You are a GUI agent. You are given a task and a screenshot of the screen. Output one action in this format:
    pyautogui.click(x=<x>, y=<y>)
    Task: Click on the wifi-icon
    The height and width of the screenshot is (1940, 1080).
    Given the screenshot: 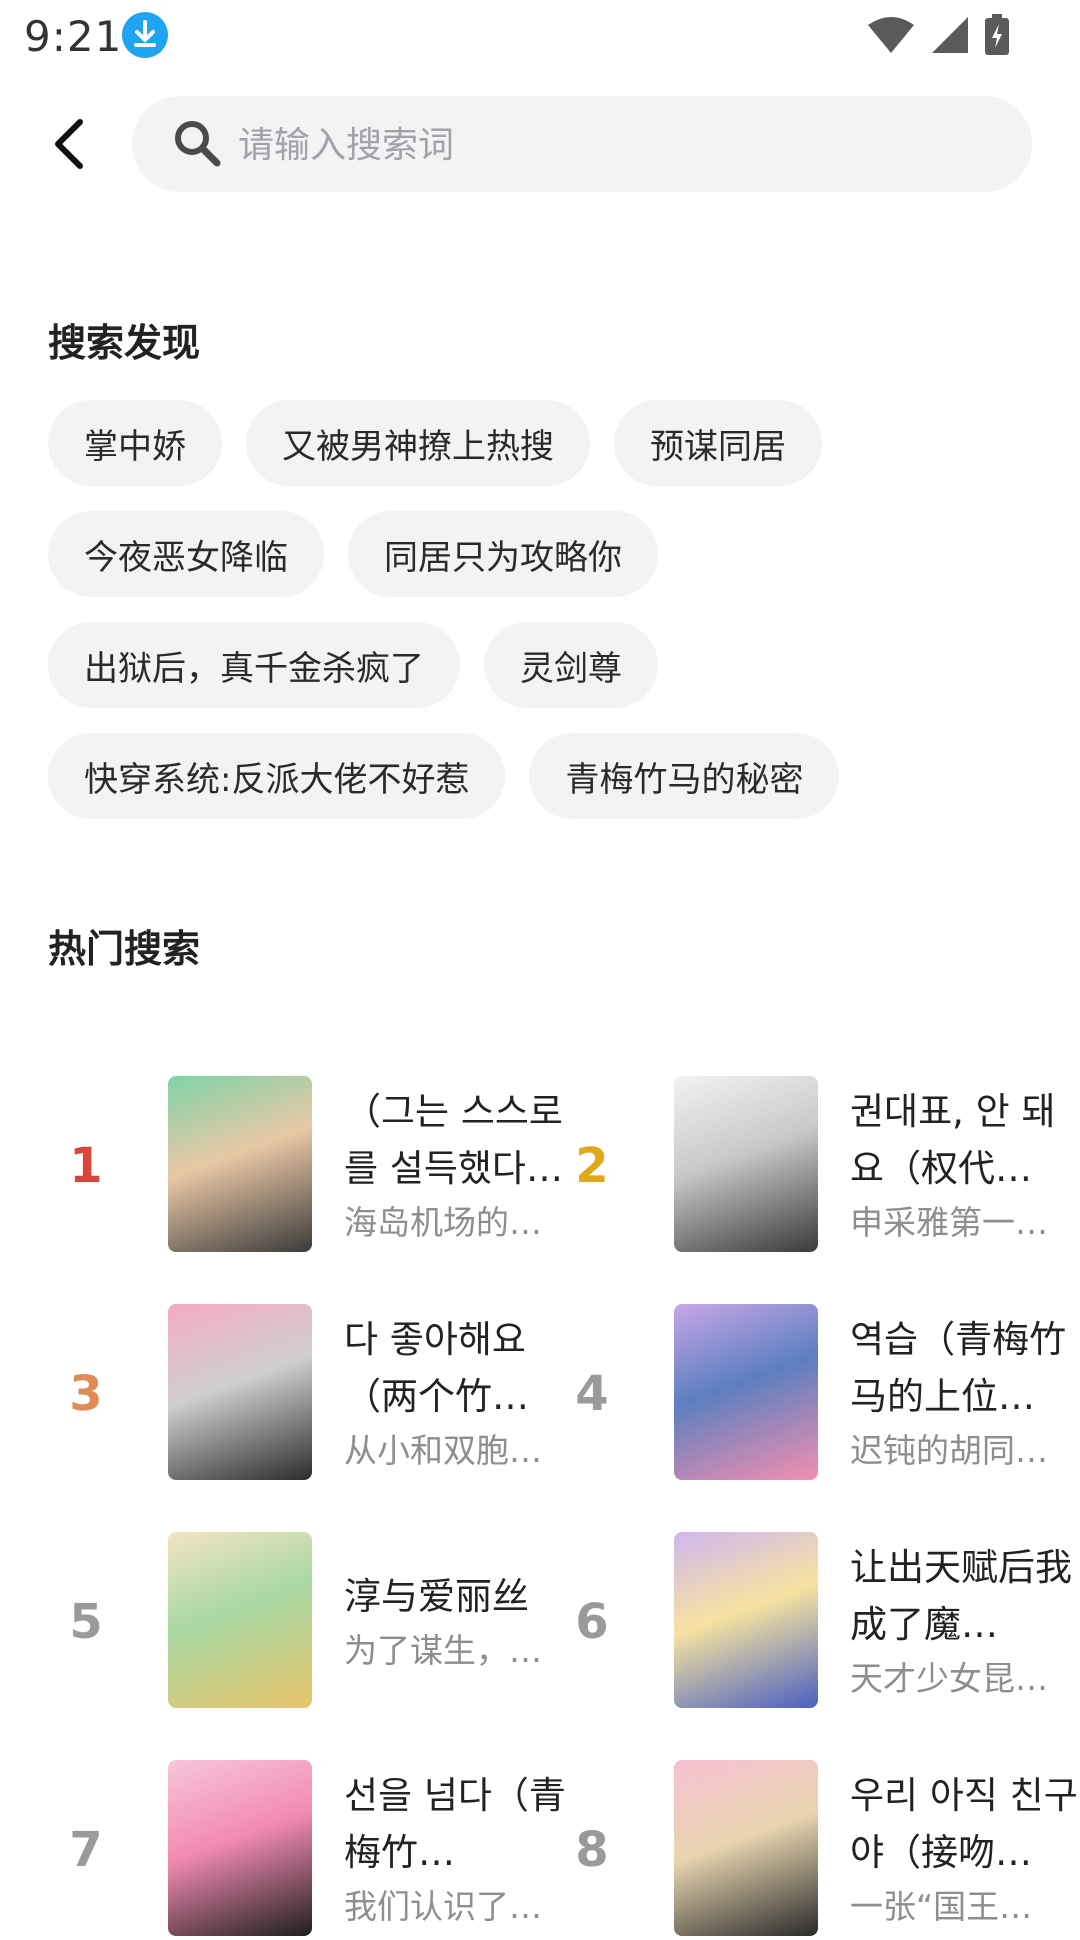 What is the action you would take?
    pyautogui.click(x=891, y=37)
    